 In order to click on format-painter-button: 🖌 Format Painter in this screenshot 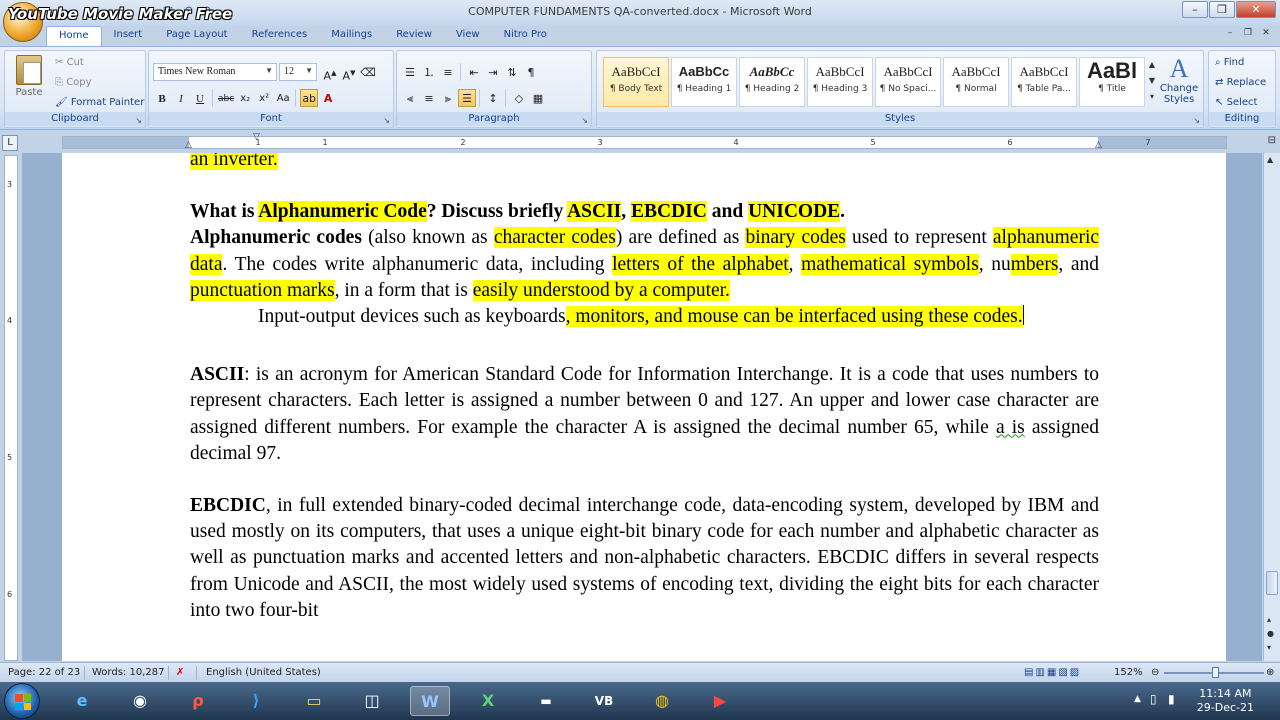, I will do `click(99, 102)`.